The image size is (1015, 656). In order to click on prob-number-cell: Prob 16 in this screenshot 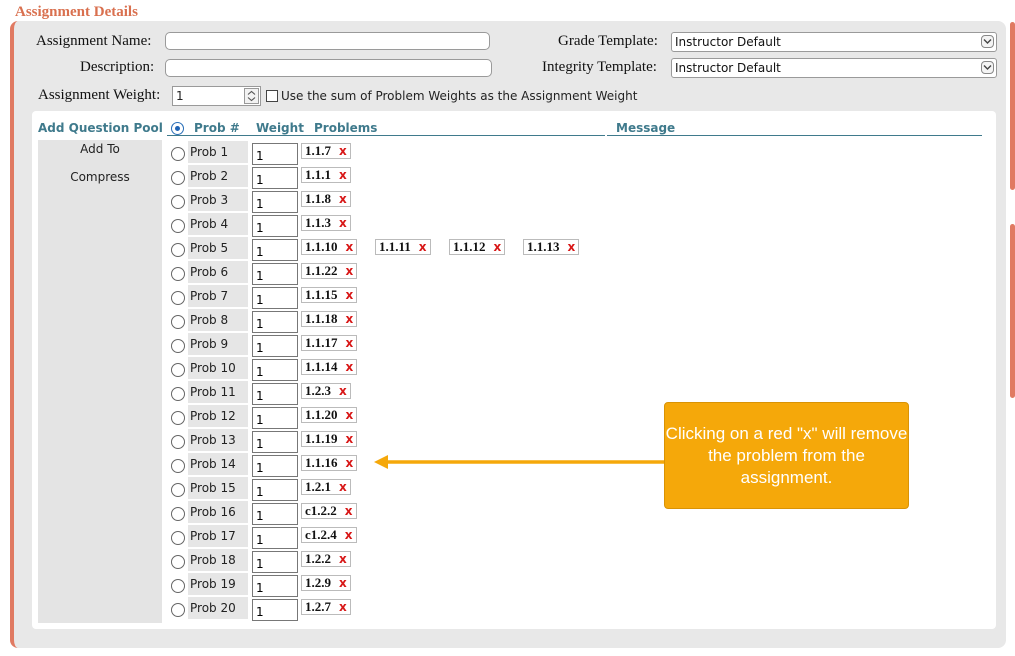, I will do `click(218, 512)`.